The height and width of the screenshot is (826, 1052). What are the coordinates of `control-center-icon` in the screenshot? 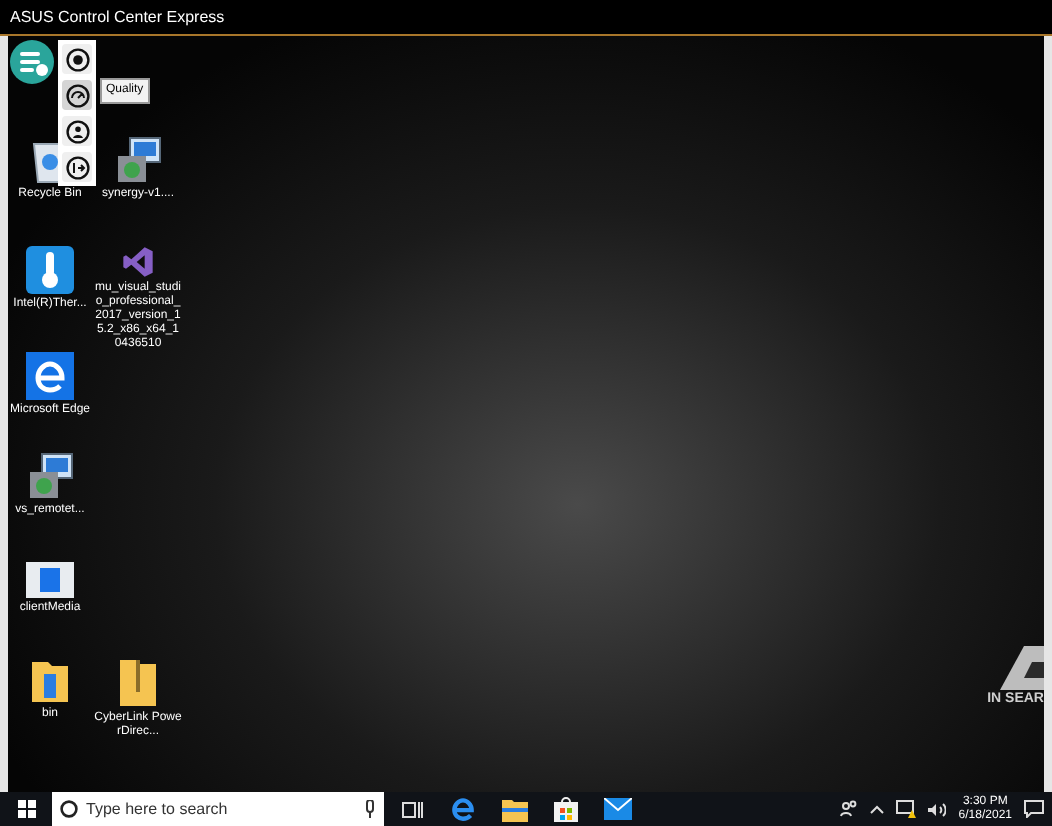 It's located at (32, 62).